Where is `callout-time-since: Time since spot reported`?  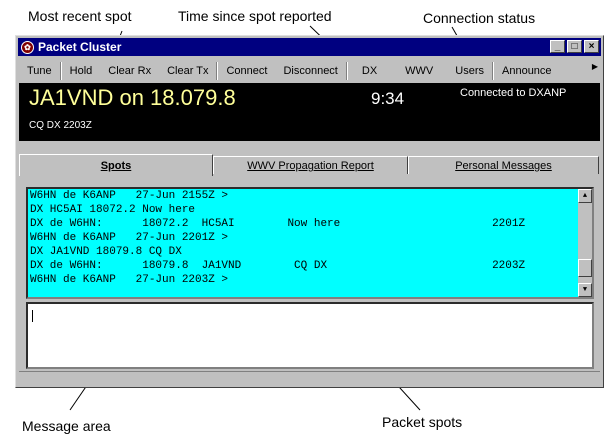
callout-time-since: Time since spot reported is located at coordinates (255, 16).